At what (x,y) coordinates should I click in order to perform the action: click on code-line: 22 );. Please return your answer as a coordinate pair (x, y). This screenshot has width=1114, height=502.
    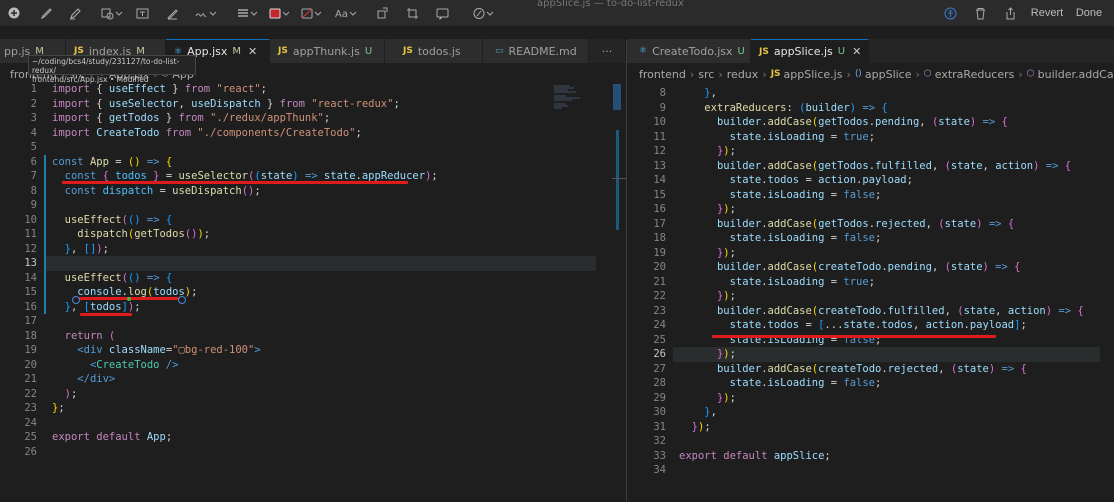
    Looking at the image, I should click on (310, 394).